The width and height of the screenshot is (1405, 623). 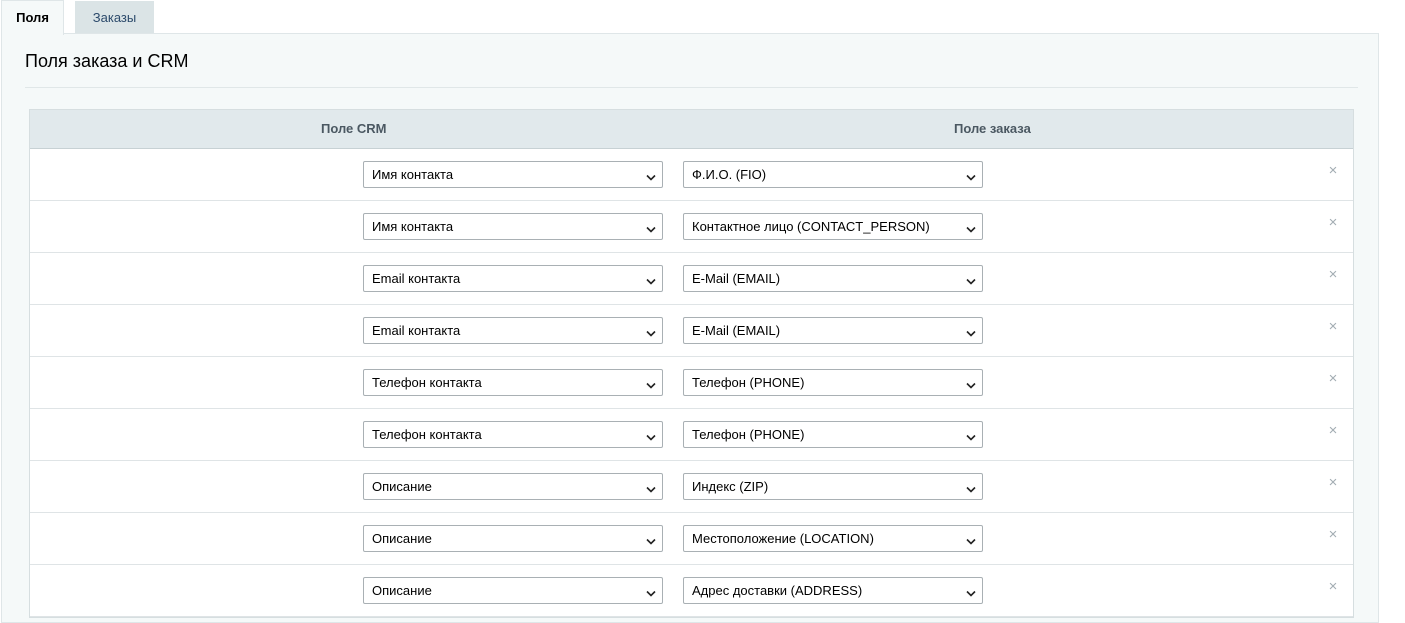 I want to click on order-field-select: Ф.И.О. (FIO), so click(x=833, y=174).